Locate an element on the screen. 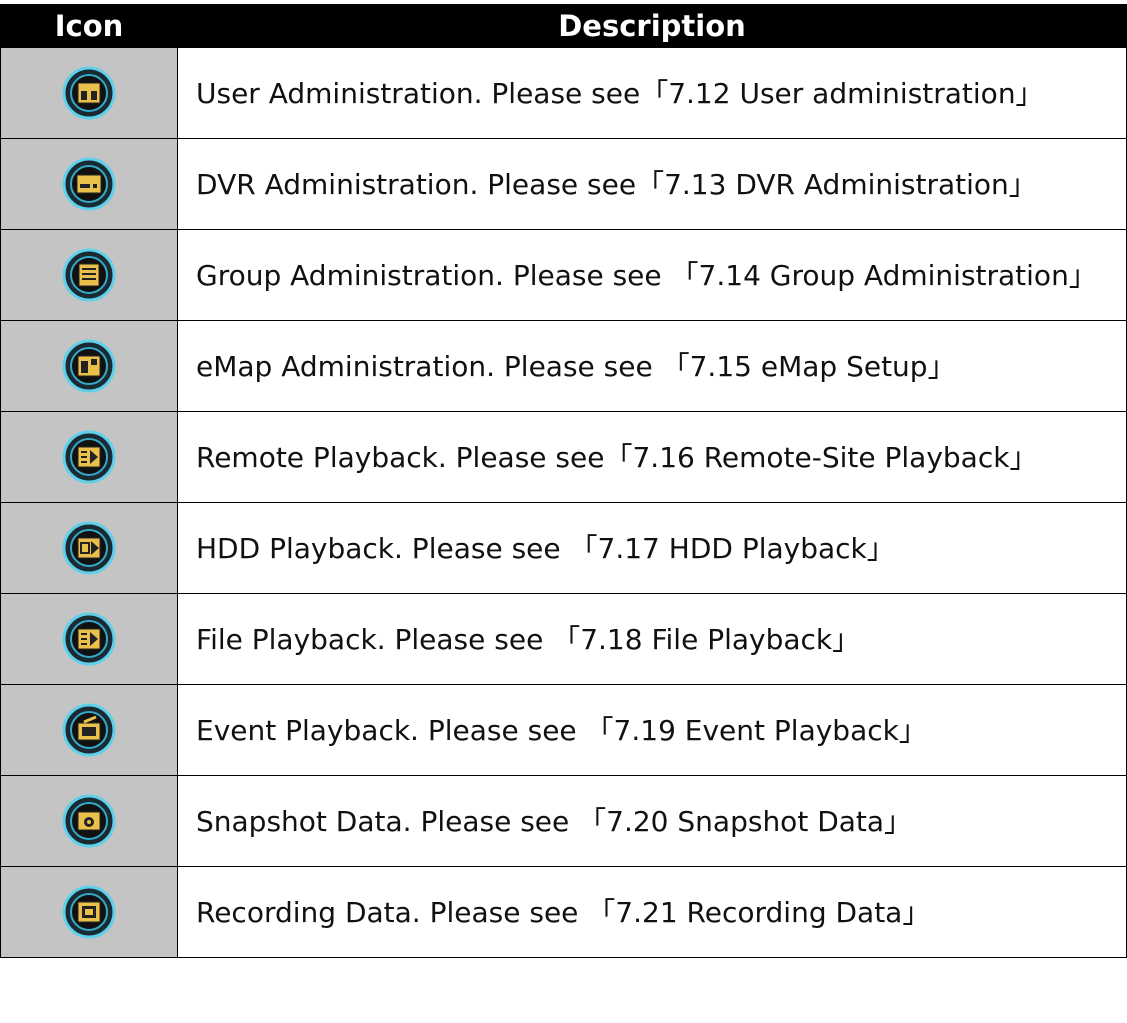 The image size is (1127, 1023). table-header-row: Icon Description is located at coordinates (563, 26).